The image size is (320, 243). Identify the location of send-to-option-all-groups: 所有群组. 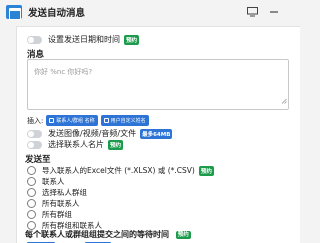
(49, 214).